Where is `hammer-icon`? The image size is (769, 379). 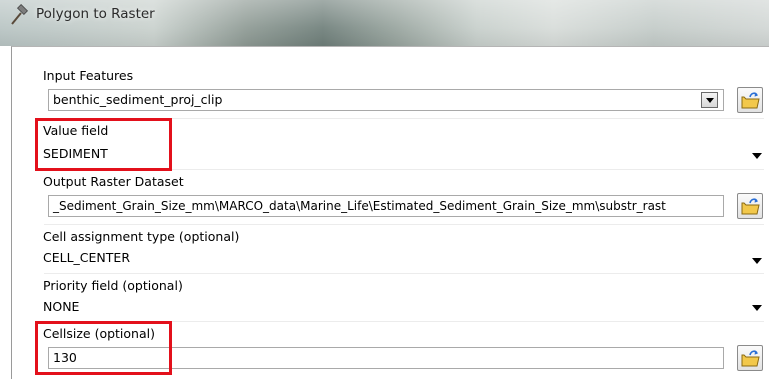
hammer-icon is located at coordinates (20, 14).